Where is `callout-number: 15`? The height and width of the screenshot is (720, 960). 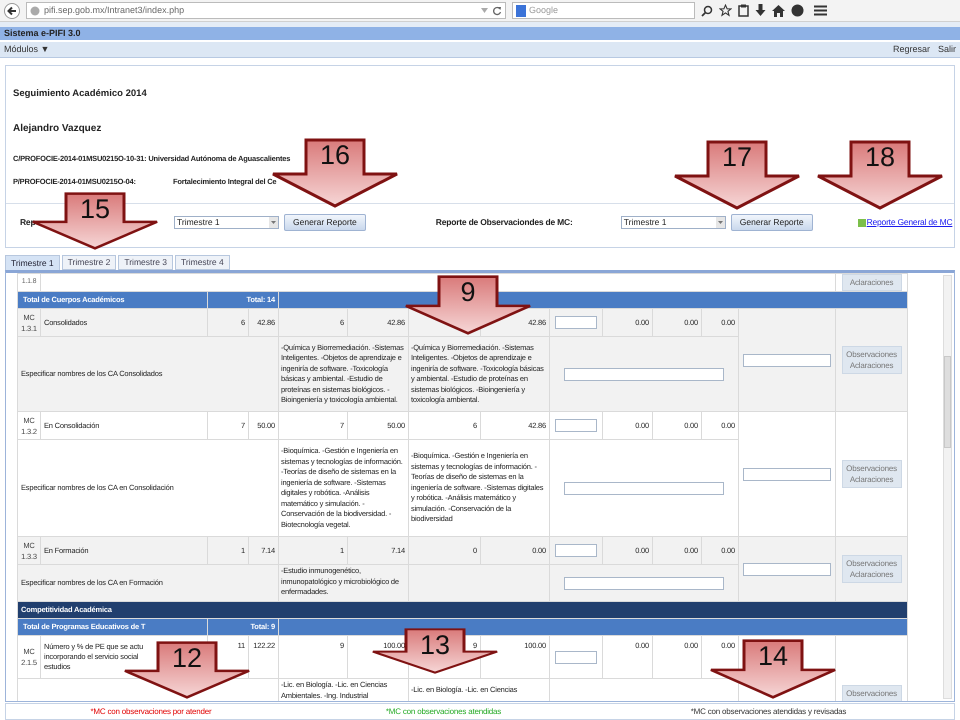
callout-number: 15 is located at coordinates (95, 209).